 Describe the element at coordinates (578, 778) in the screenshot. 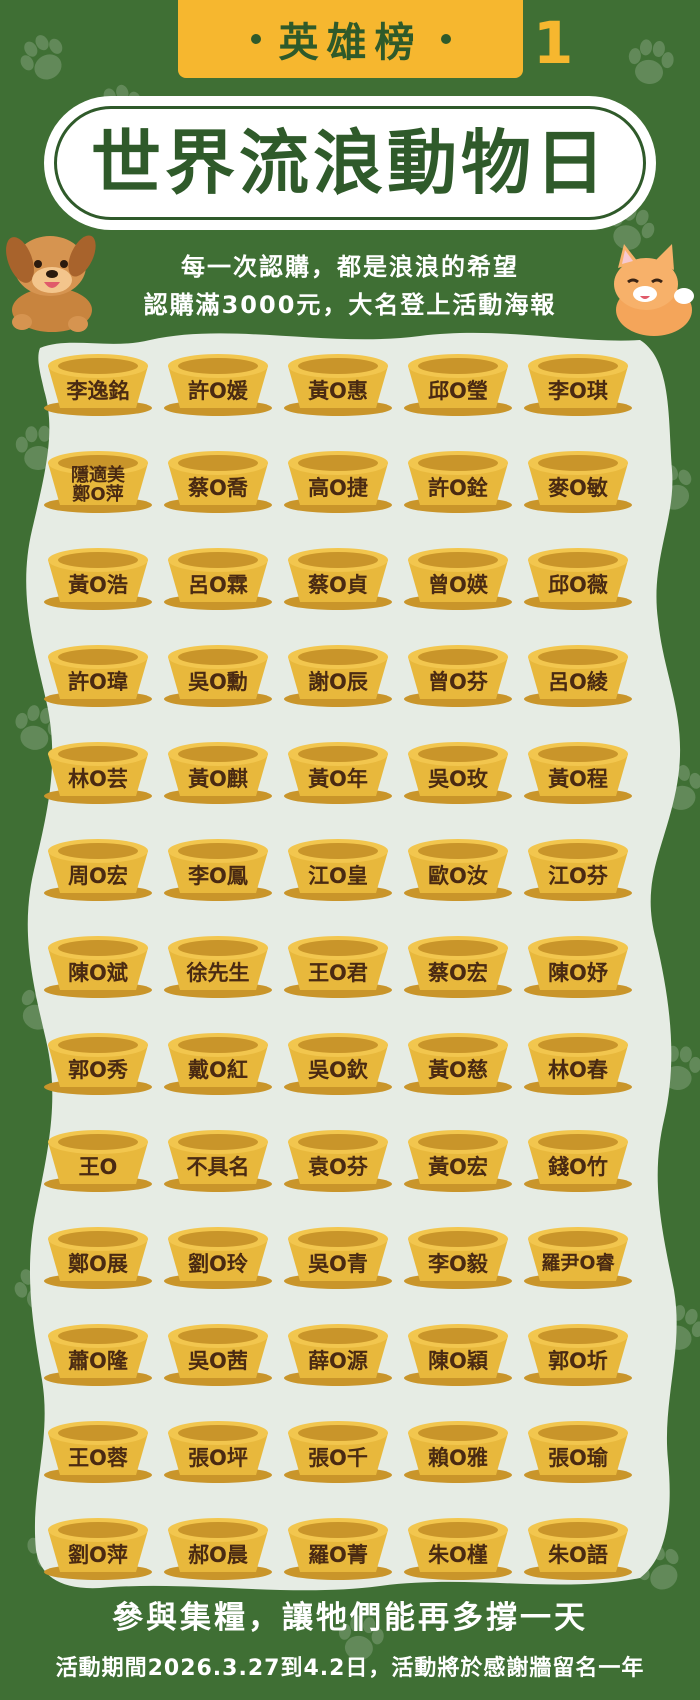

I see `donor-name: 黃O程` at that location.